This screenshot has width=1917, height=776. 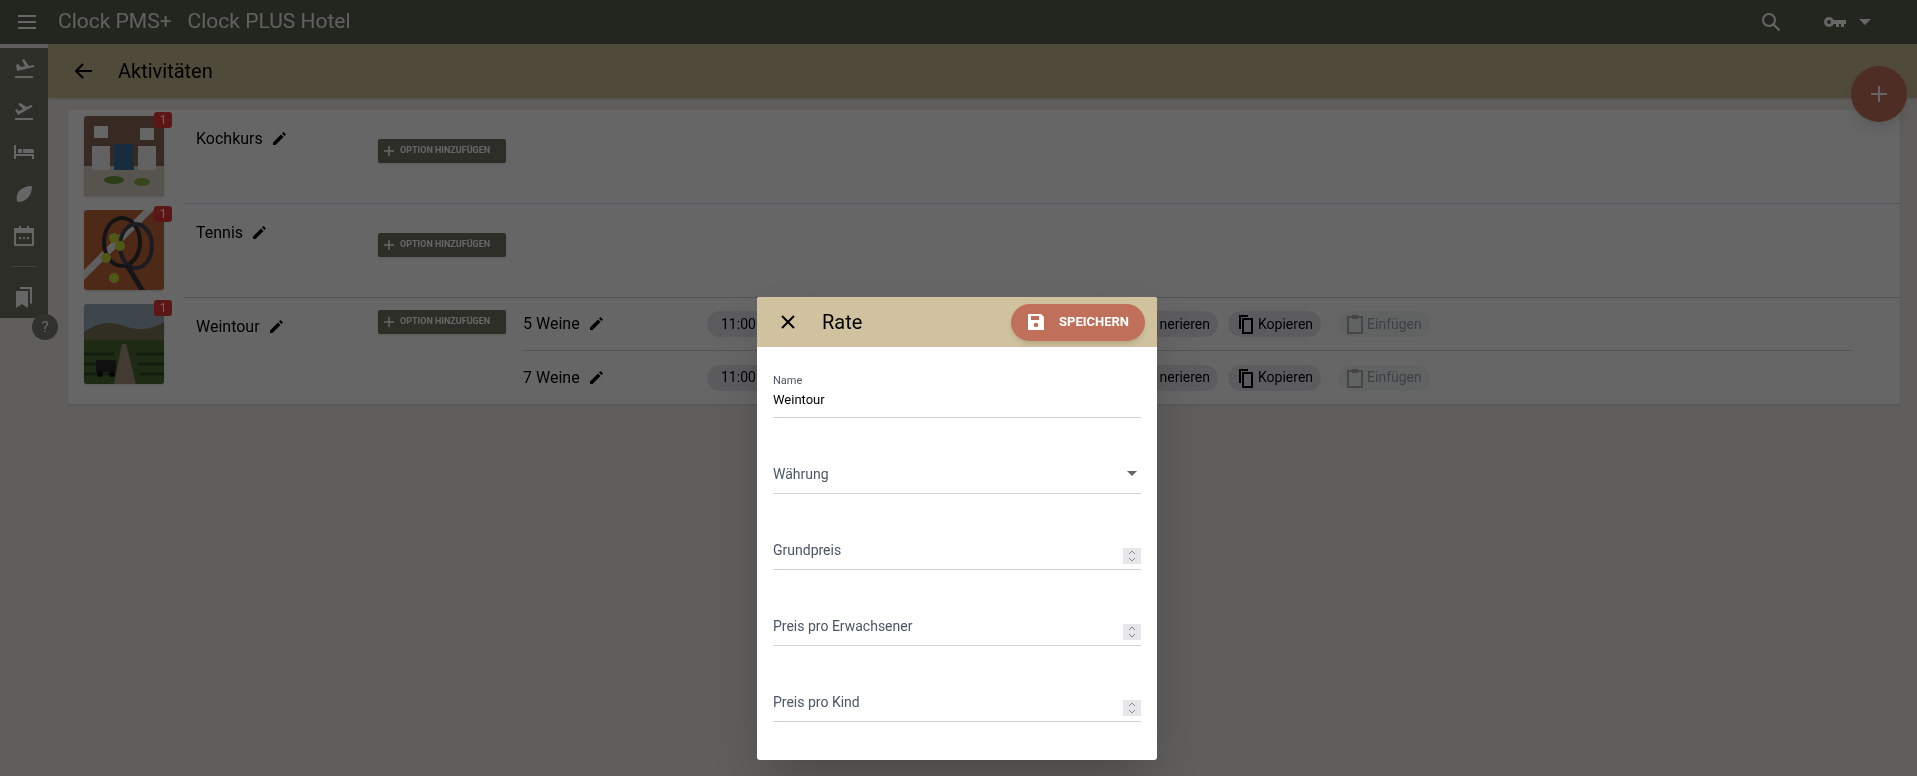 I want to click on help-button: ?, so click(x=45, y=327).